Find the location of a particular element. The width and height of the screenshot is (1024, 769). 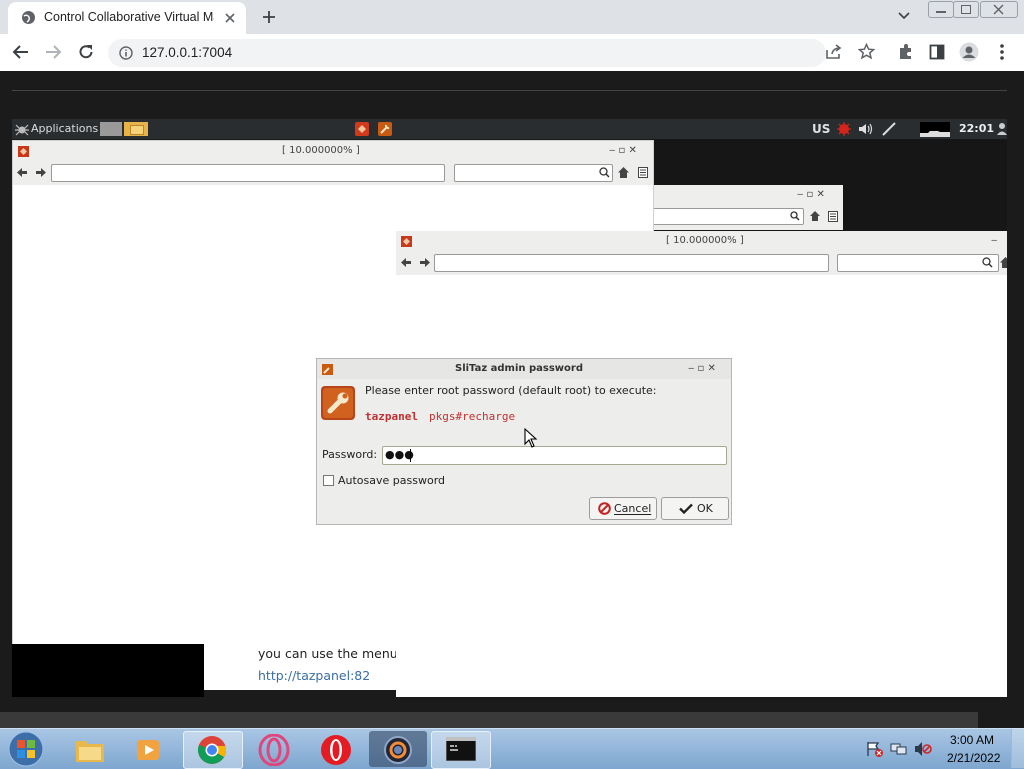

explorer-taskbar-button is located at coordinates (89, 749).